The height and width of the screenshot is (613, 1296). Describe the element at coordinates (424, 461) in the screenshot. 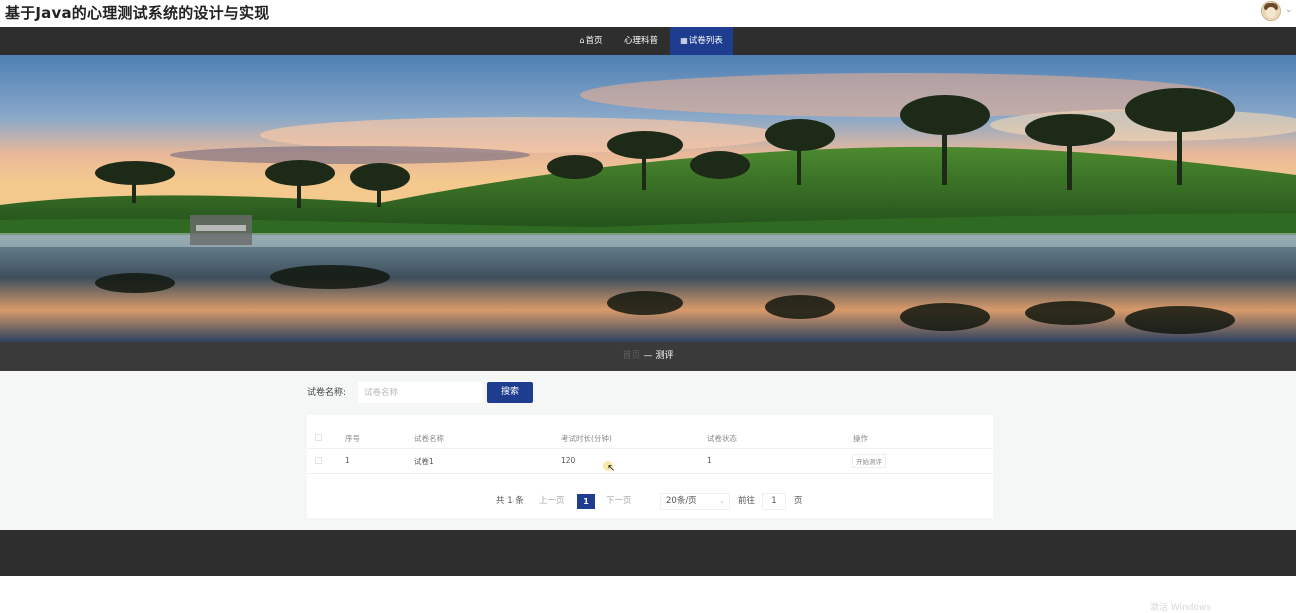

I see `cell-name: 试卷1` at that location.